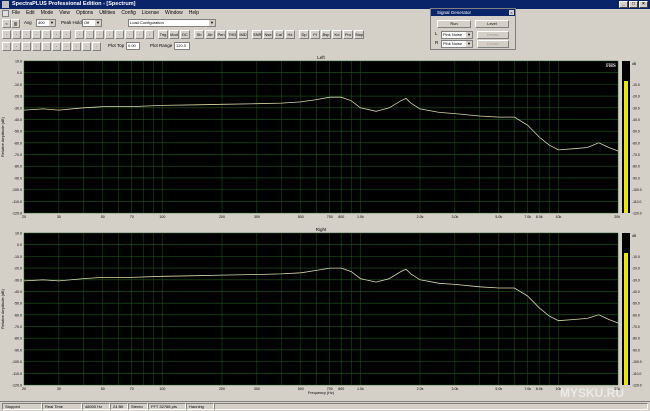 Image resolution: width=650 pixels, height=411 pixels. What do you see at coordinates (454, 12) in the screenshot?
I see `signal-generator-title: Signal Generator` at bounding box center [454, 12].